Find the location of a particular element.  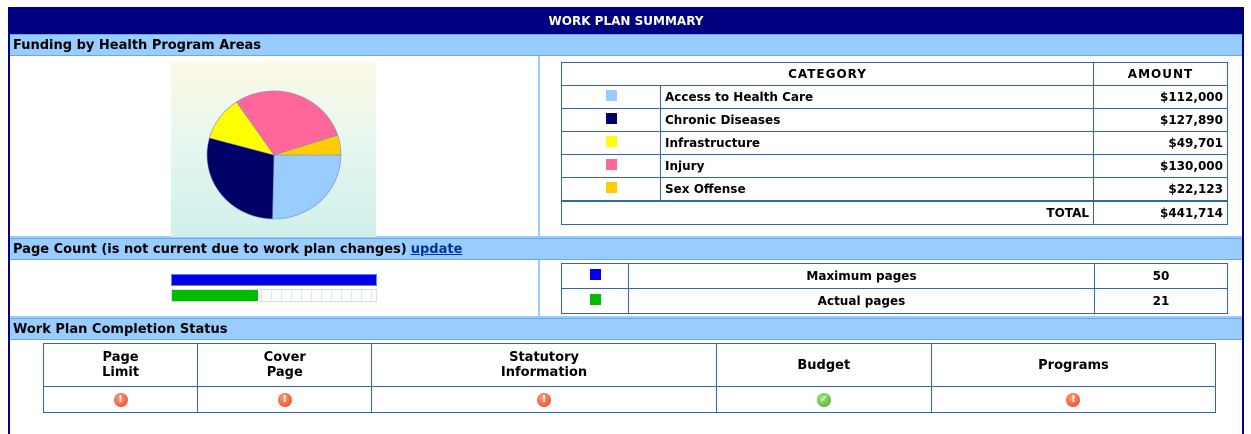

maximum-pages-label: Maximum pages is located at coordinates (861, 276).